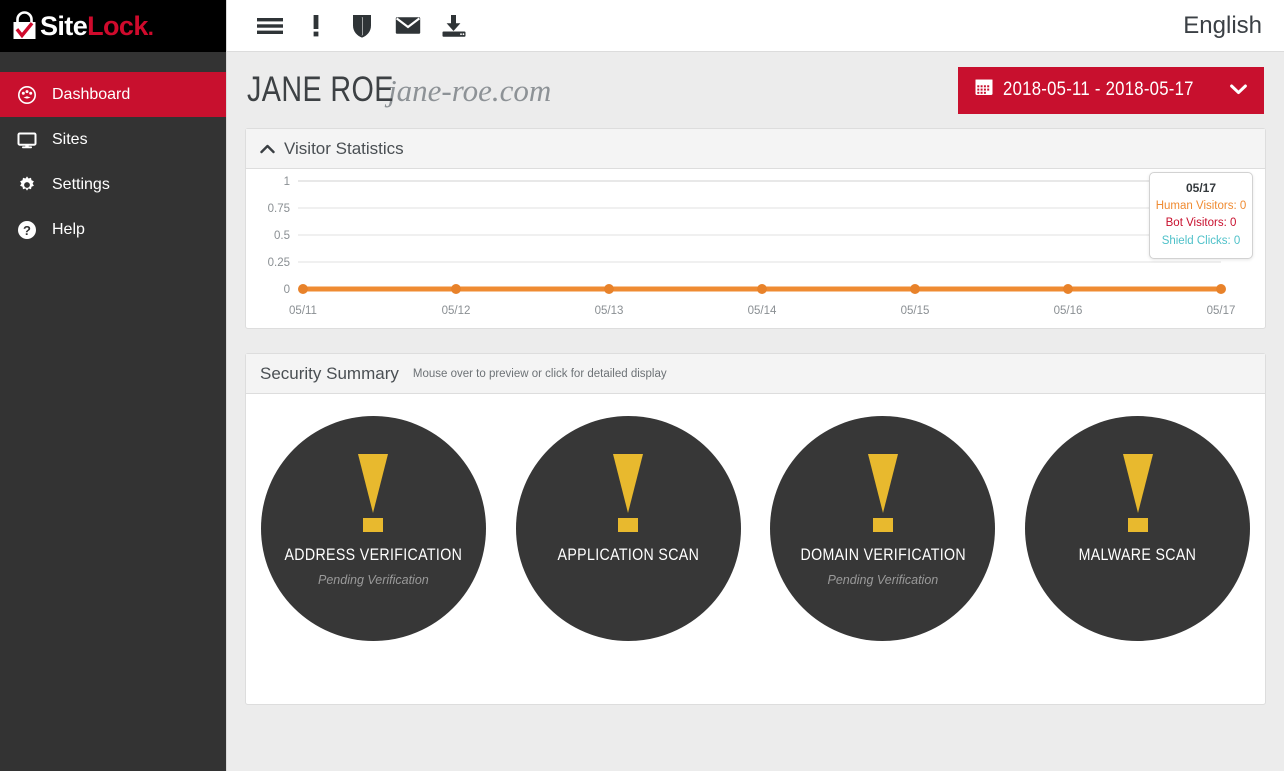  What do you see at coordinates (117, 25) in the screenshot?
I see `logo-text-lock: Lock` at bounding box center [117, 25].